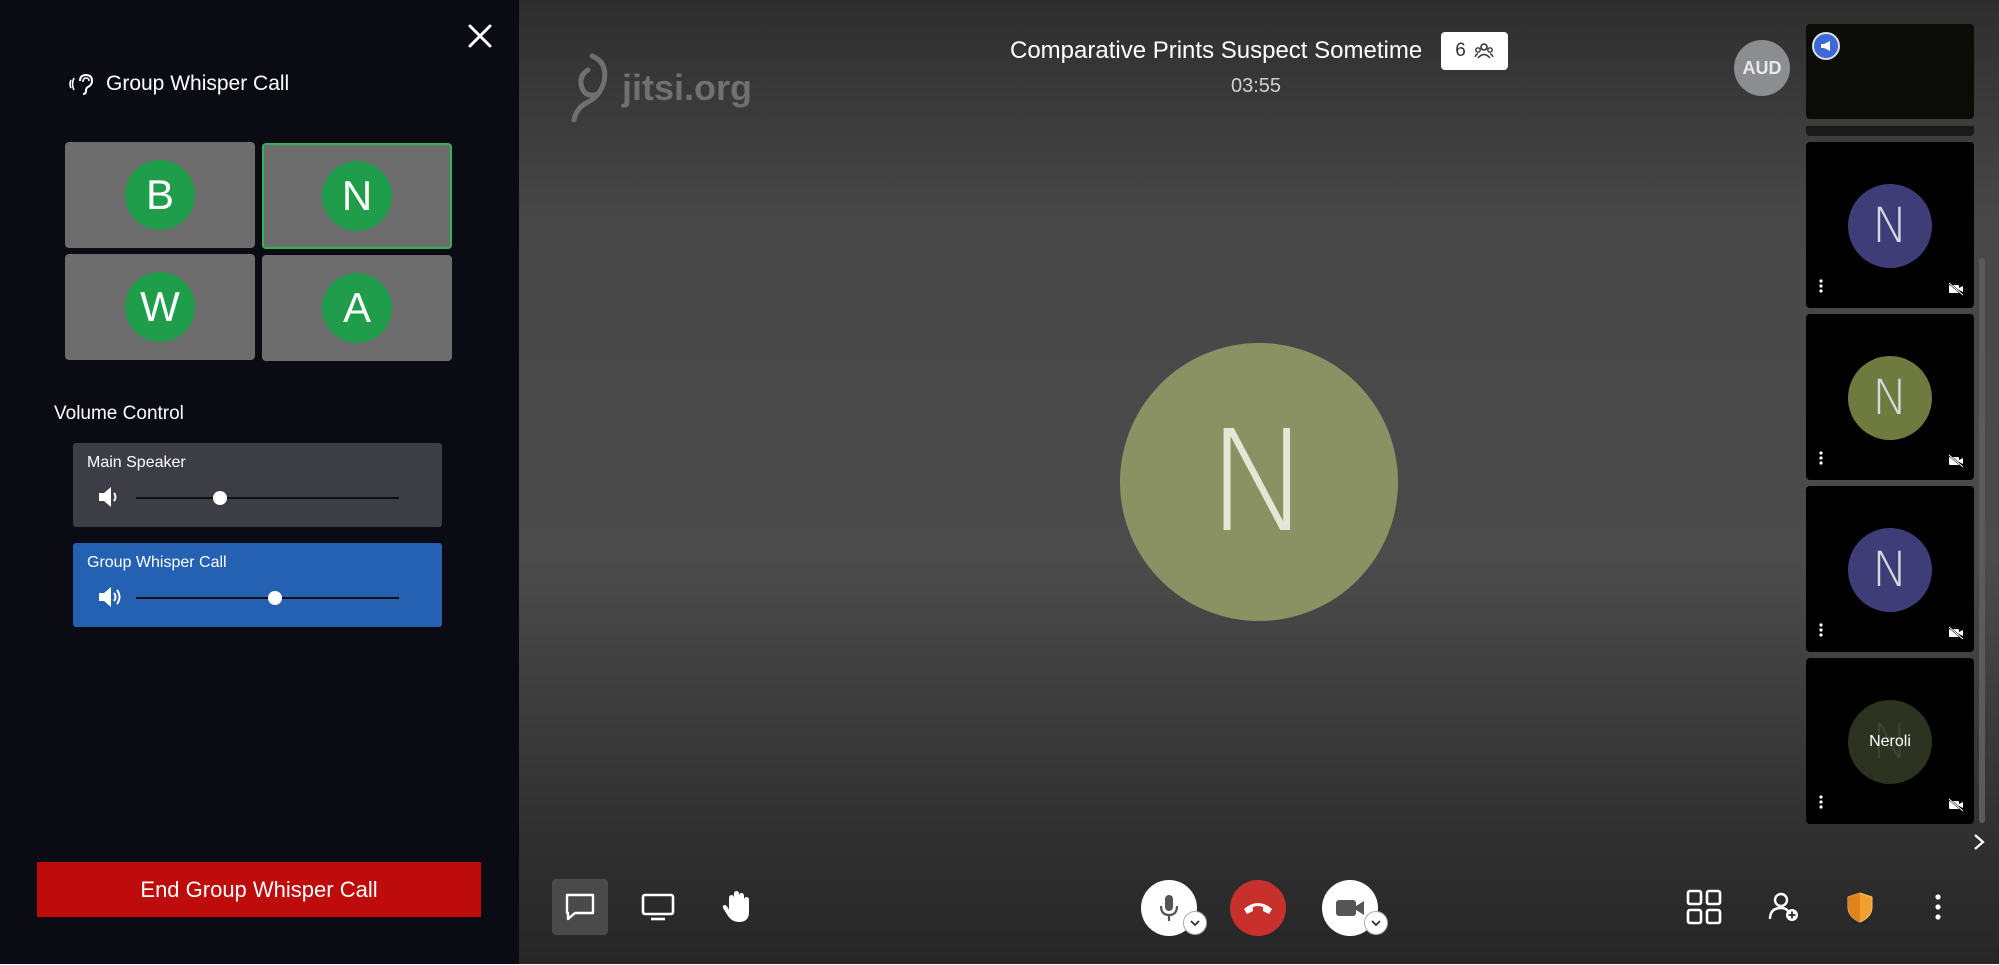 The height and width of the screenshot is (965, 1999). I want to click on megaphone-icon, so click(1825, 46).